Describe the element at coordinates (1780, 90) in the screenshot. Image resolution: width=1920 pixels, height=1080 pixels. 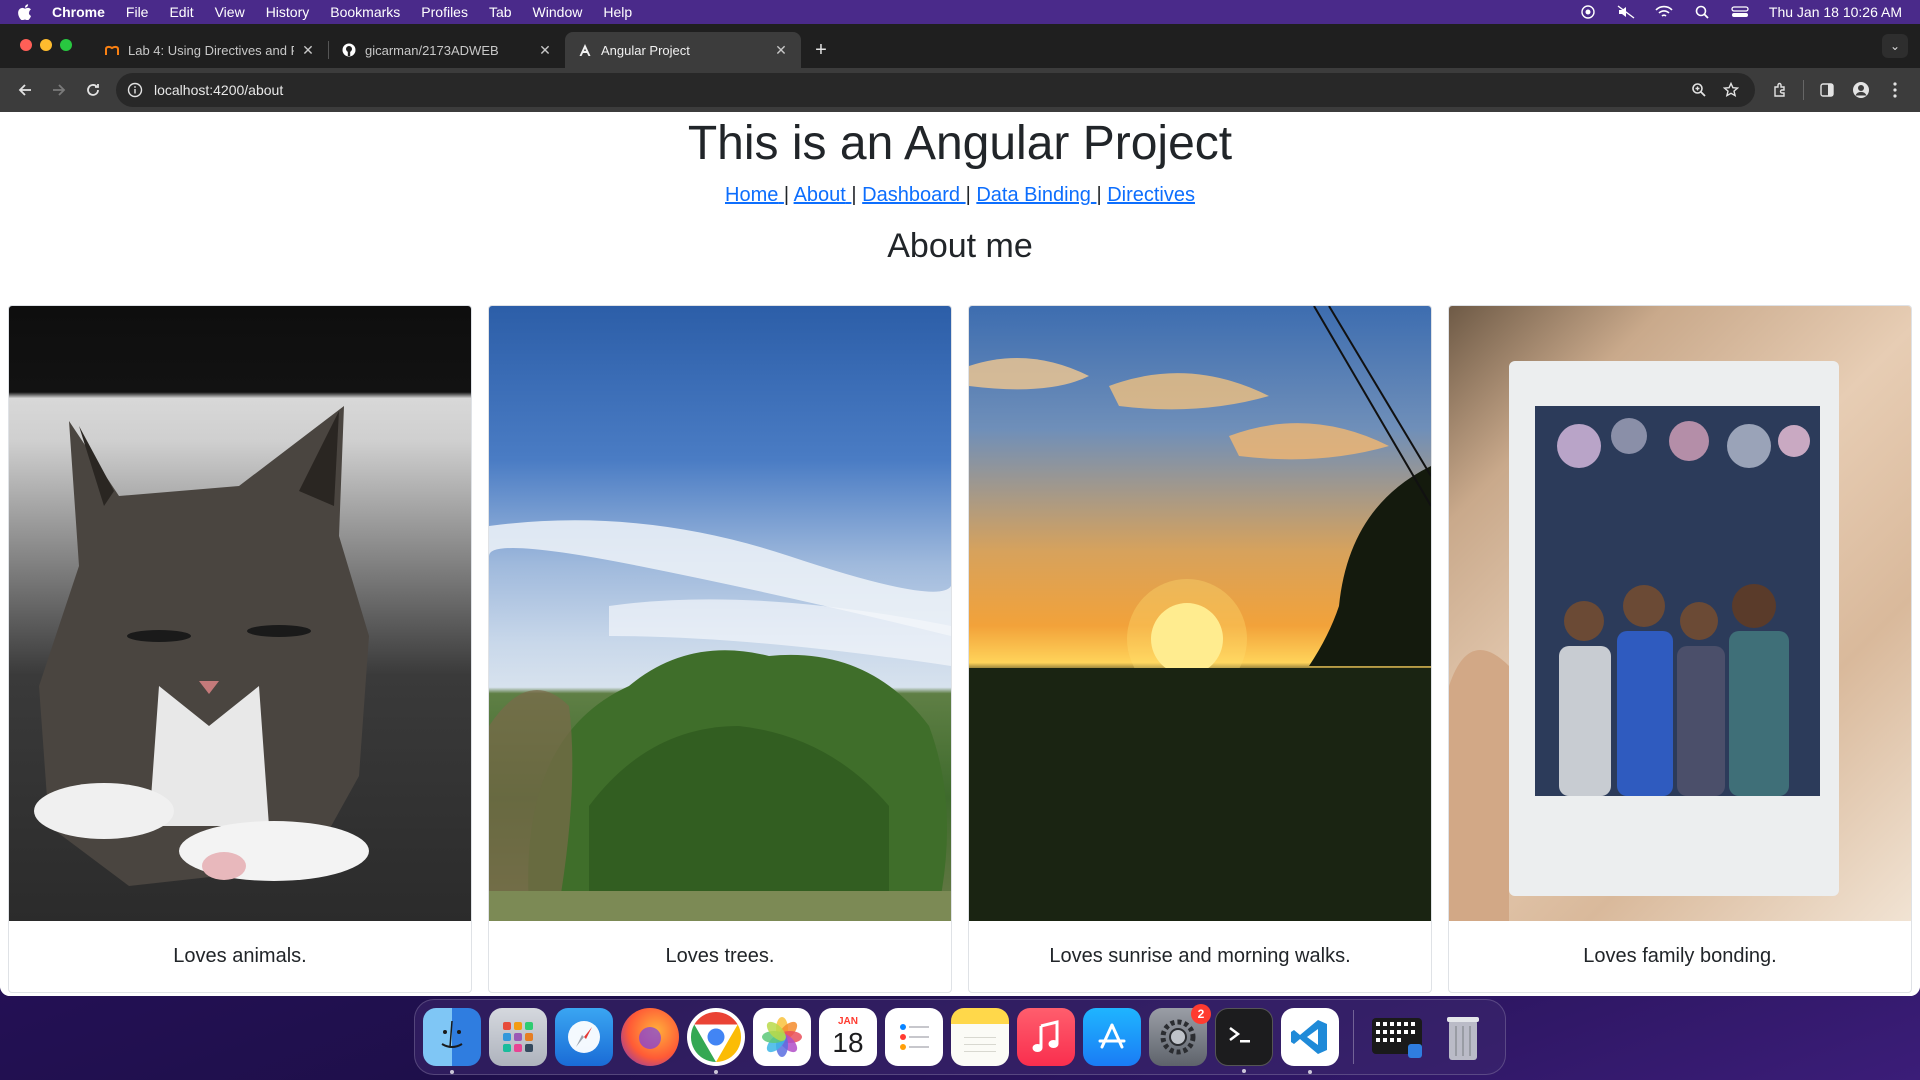
I see `extensions-icon` at that location.